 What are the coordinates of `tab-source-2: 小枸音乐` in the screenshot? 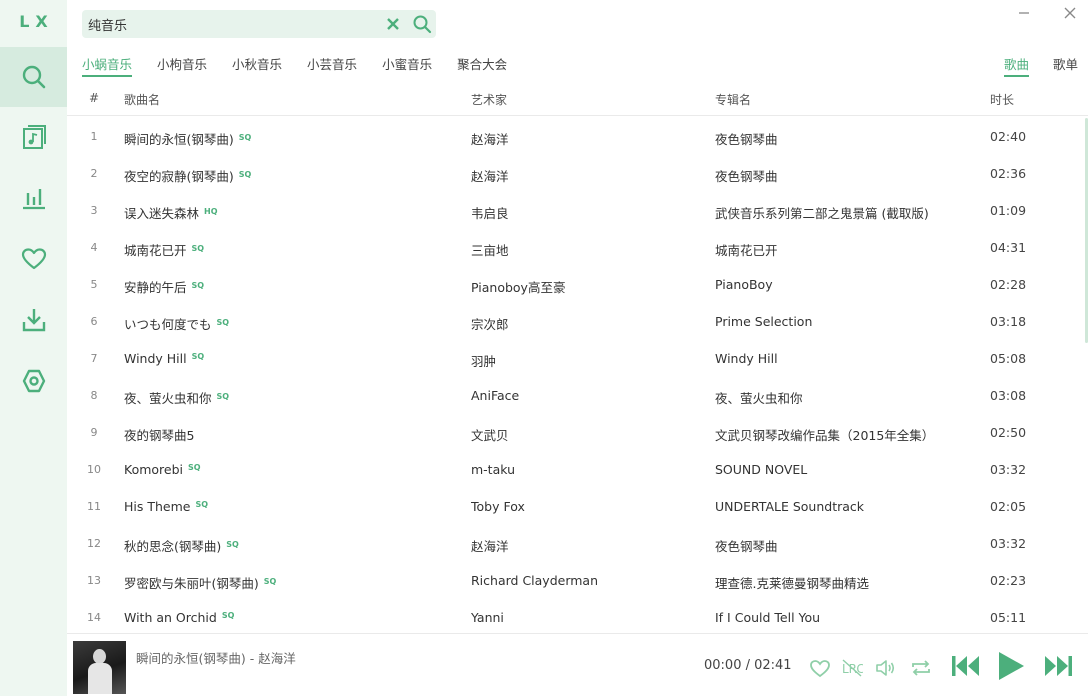 It's located at (182, 67).